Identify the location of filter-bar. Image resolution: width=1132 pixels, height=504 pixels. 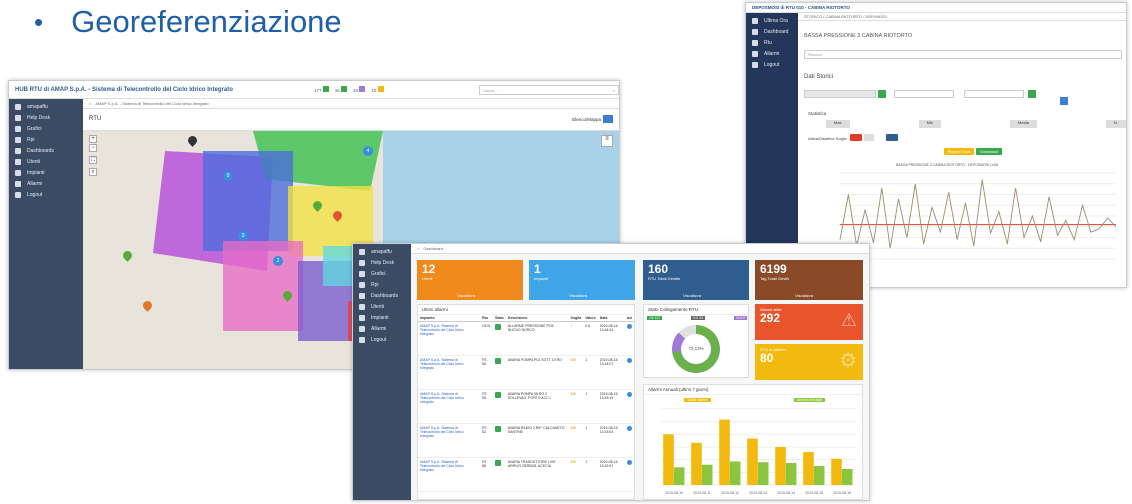
(963, 97).